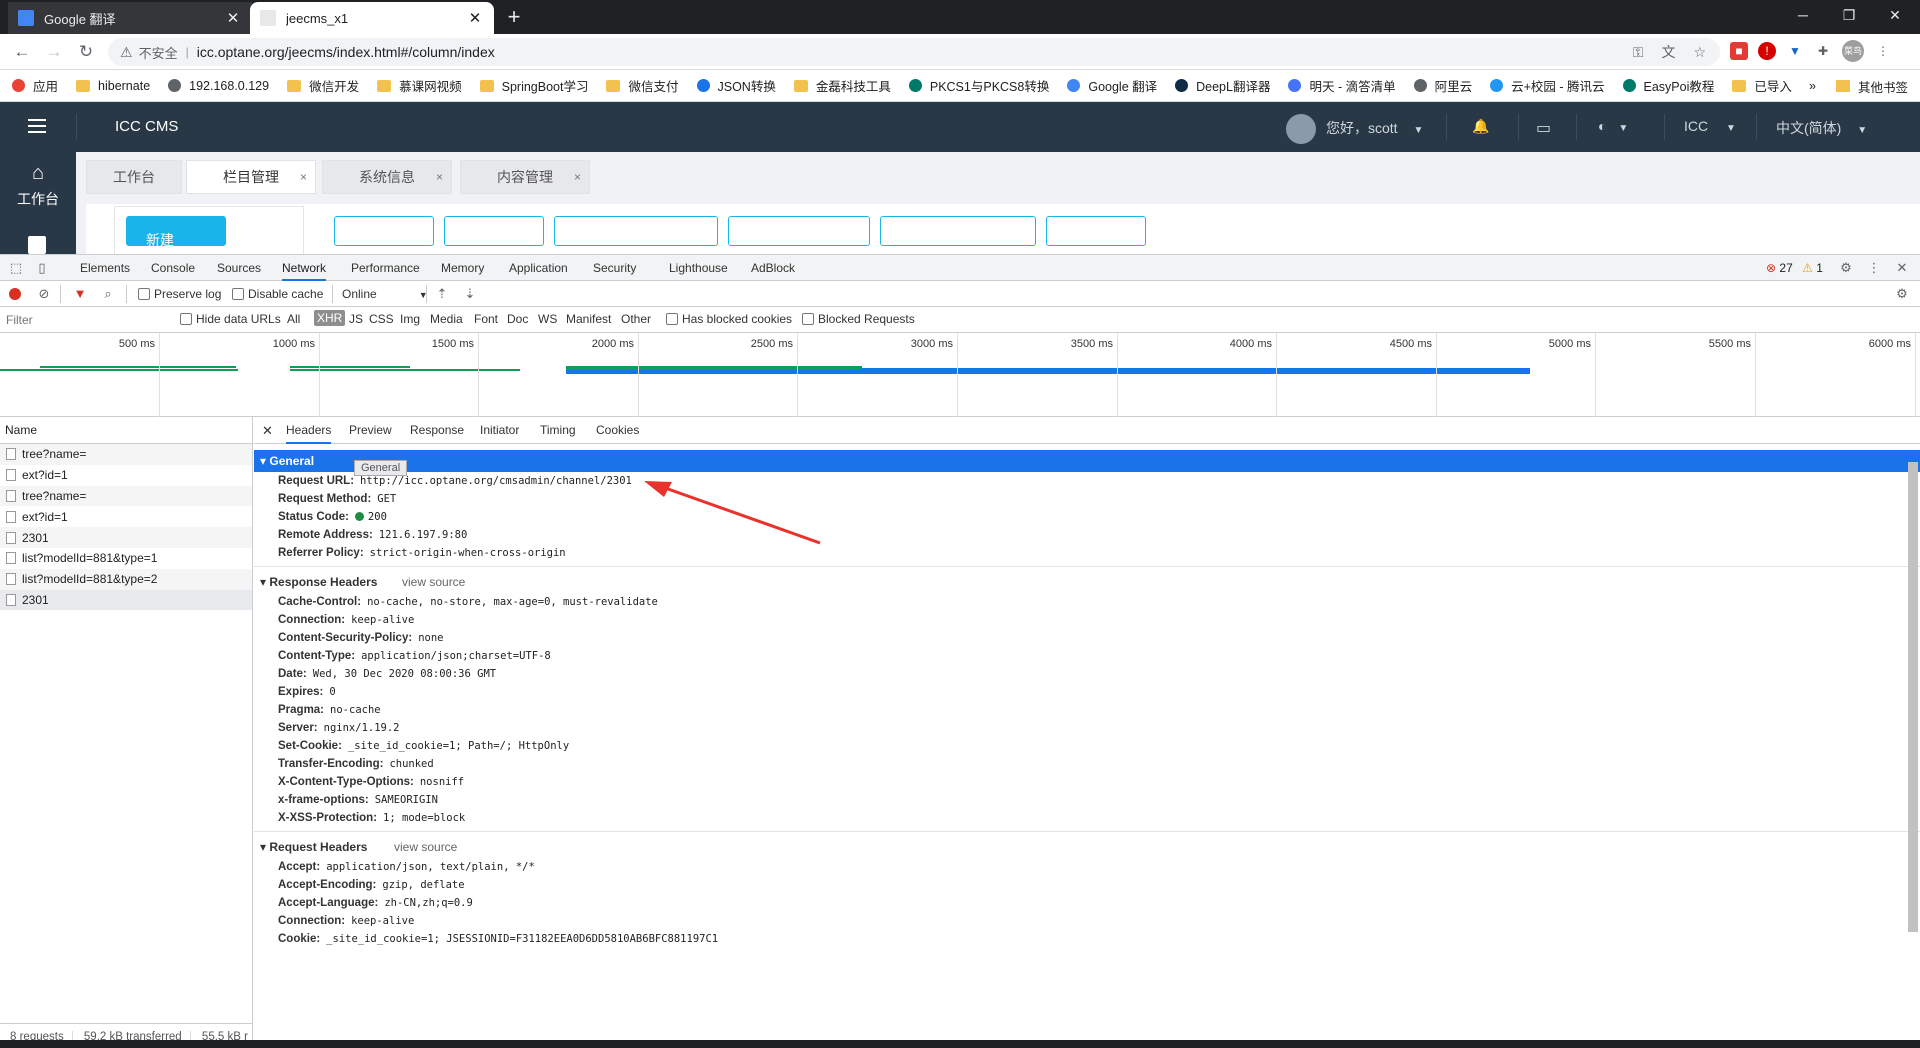 The height and width of the screenshot is (1048, 1920). I want to click on settings-gear-icon: ⚙, so click(1846, 268).